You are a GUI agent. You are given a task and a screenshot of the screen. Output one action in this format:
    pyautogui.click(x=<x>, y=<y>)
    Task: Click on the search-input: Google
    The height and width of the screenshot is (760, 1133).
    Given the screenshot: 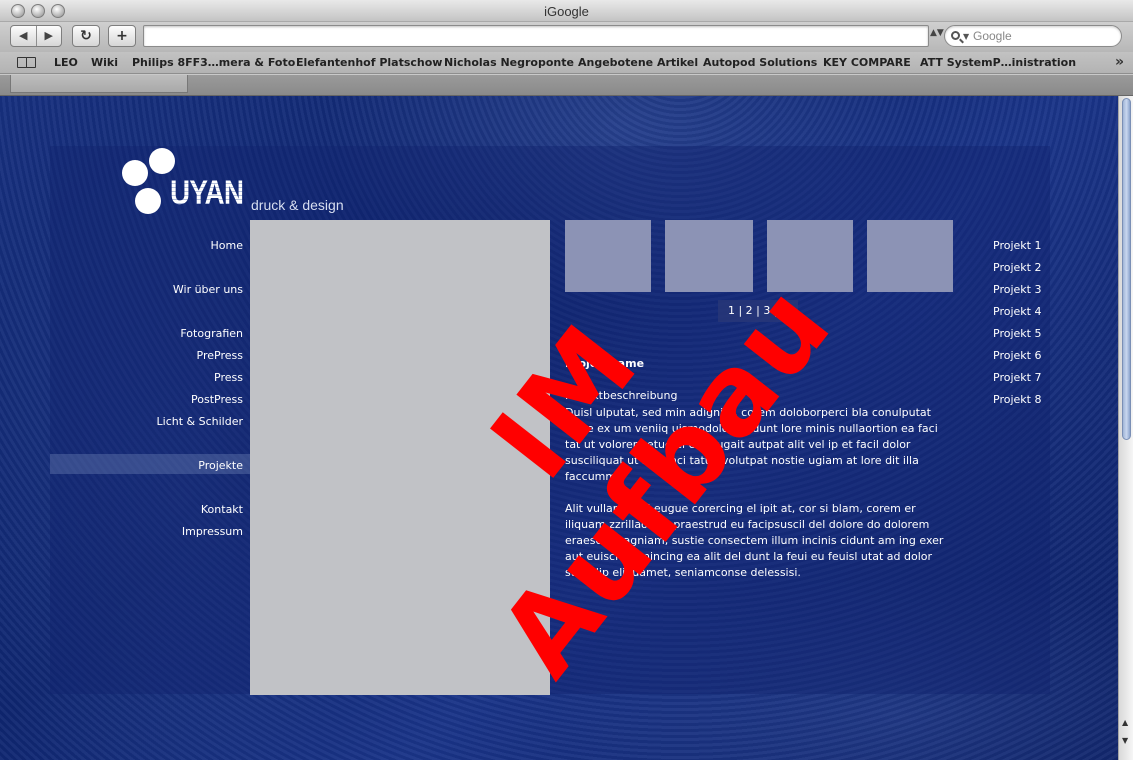 What is the action you would take?
    pyautogui.click(x=1033, y=36)
    